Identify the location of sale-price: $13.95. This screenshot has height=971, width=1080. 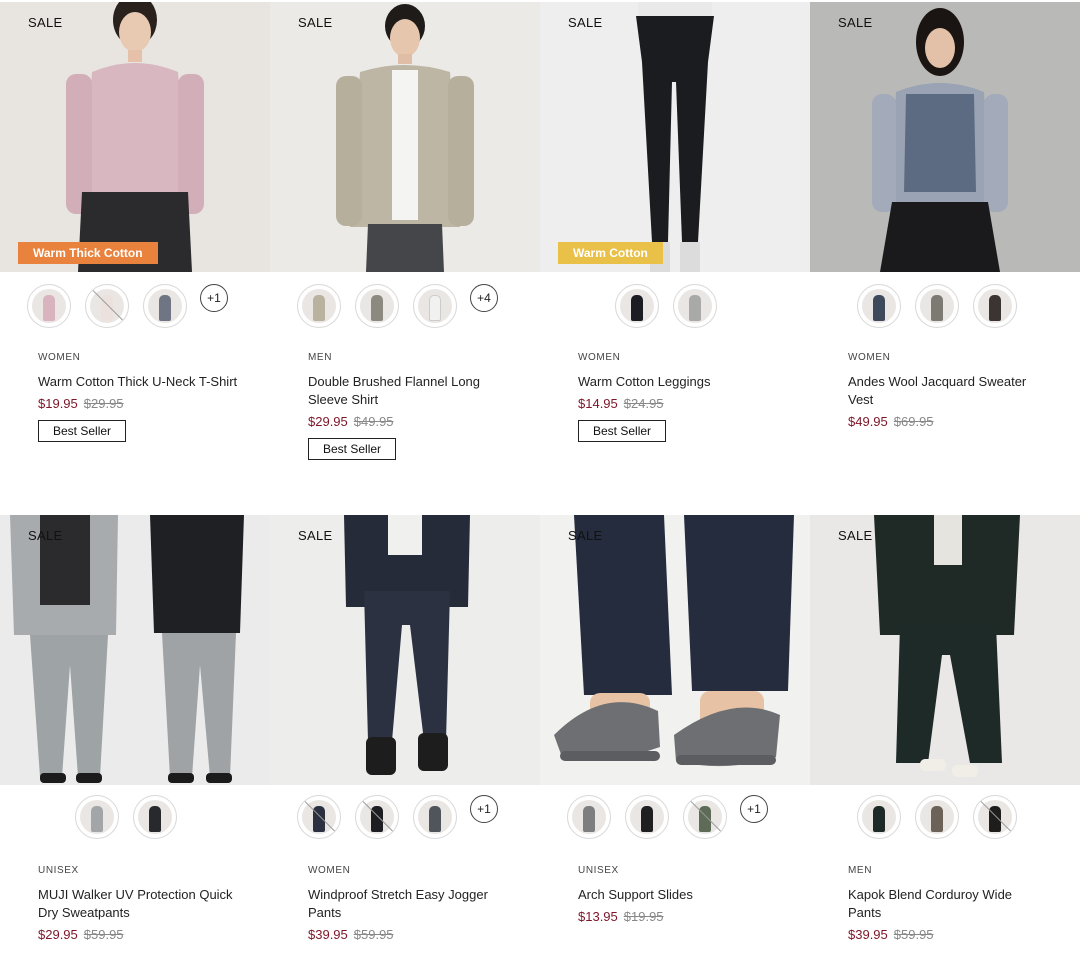
(598, 916).